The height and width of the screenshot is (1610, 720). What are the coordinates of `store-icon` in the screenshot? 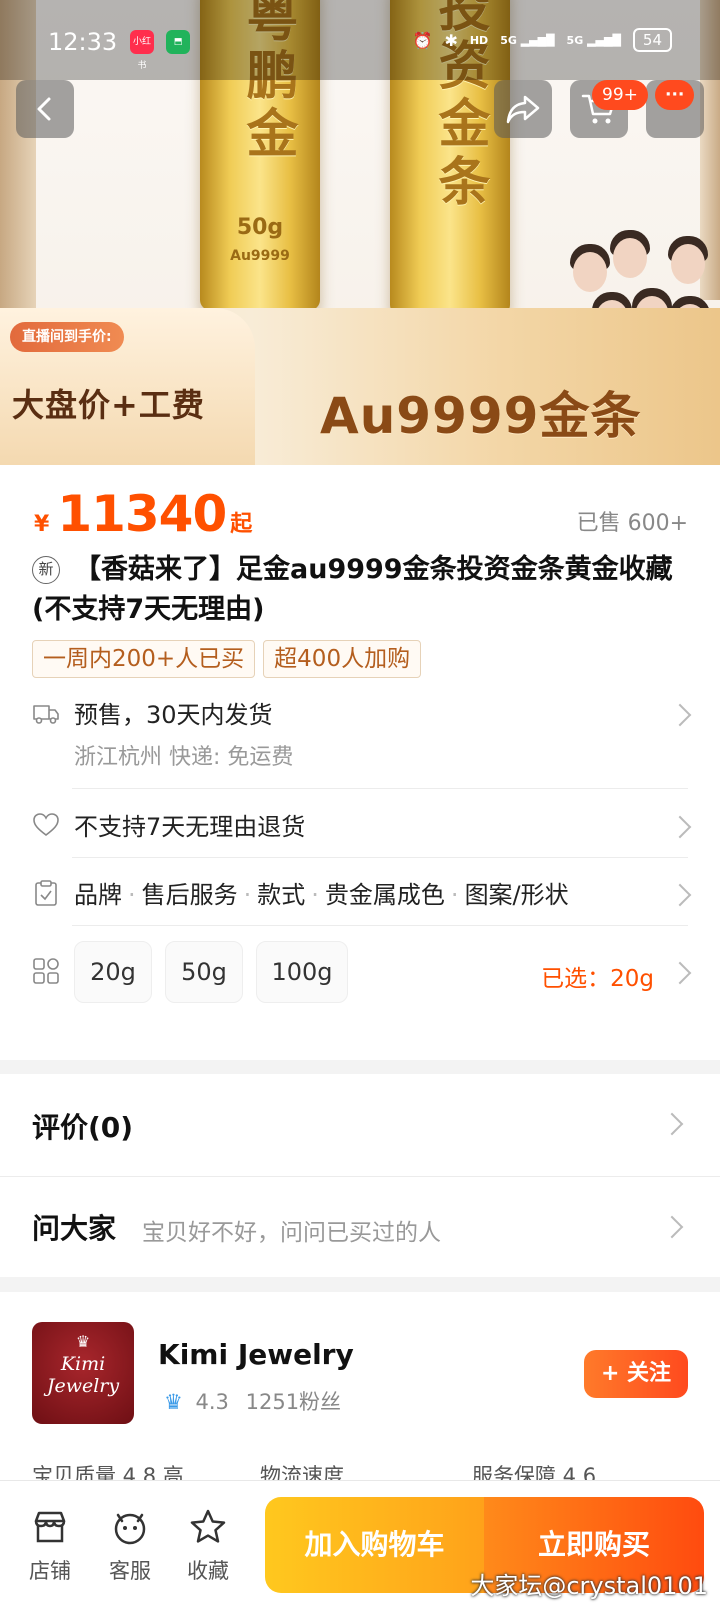 It's located at (50, 1527).